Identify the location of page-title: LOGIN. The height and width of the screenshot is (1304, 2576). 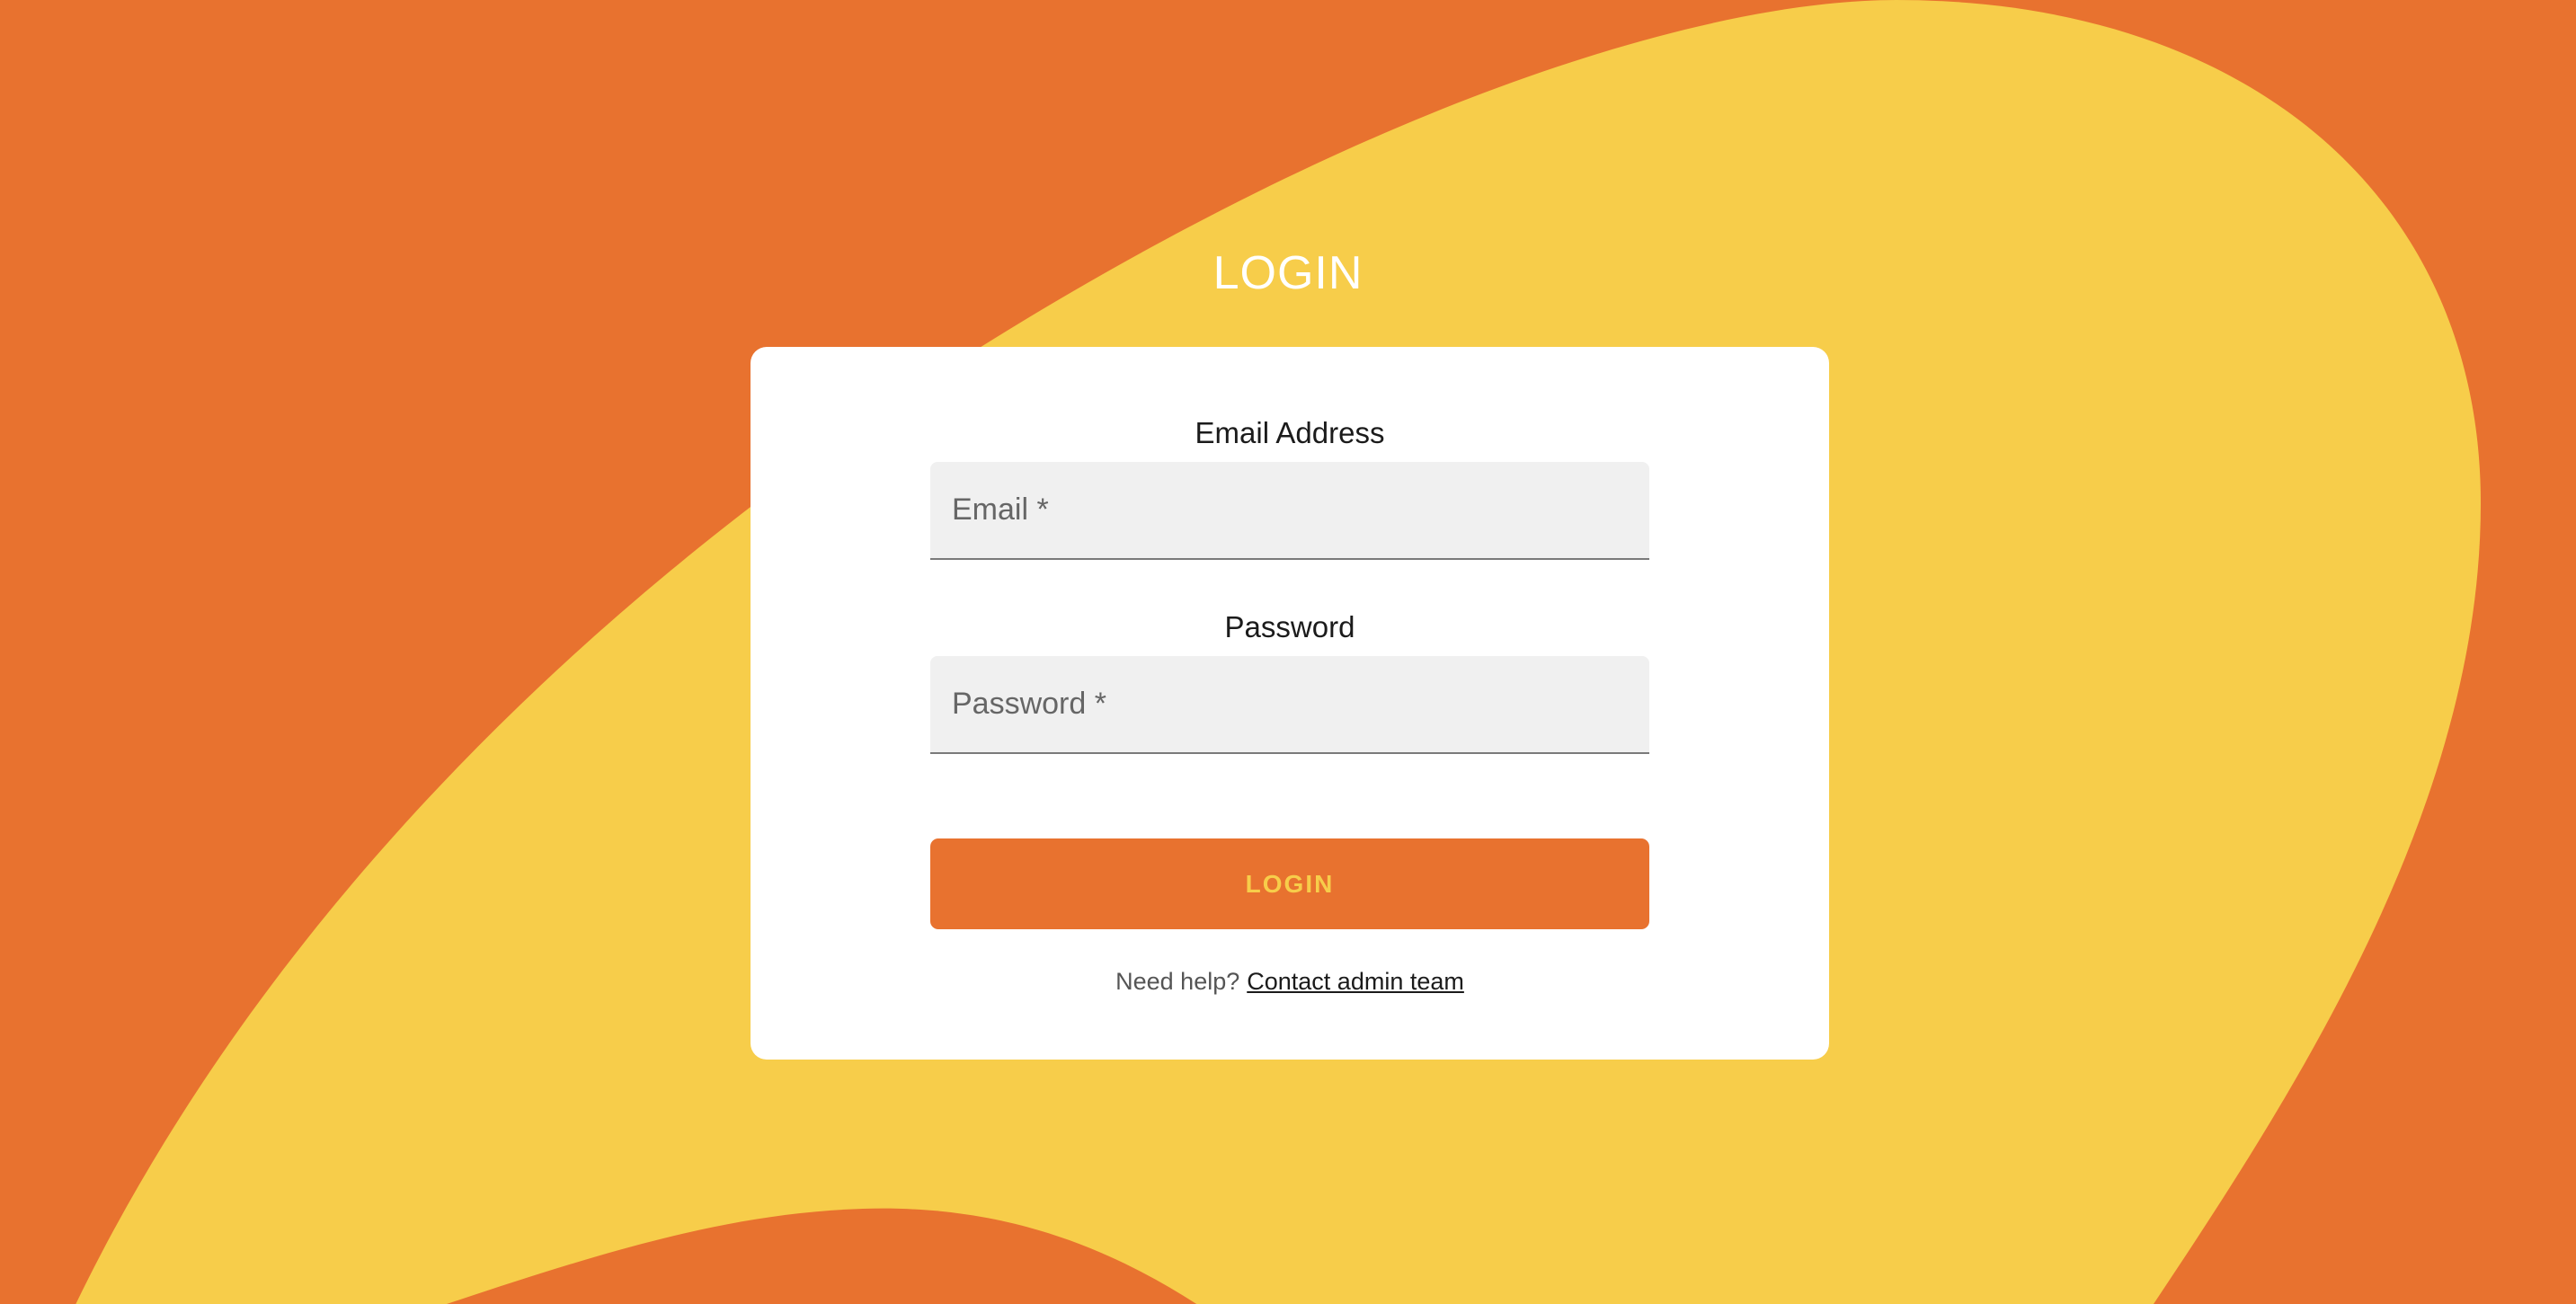
(1288, 273).